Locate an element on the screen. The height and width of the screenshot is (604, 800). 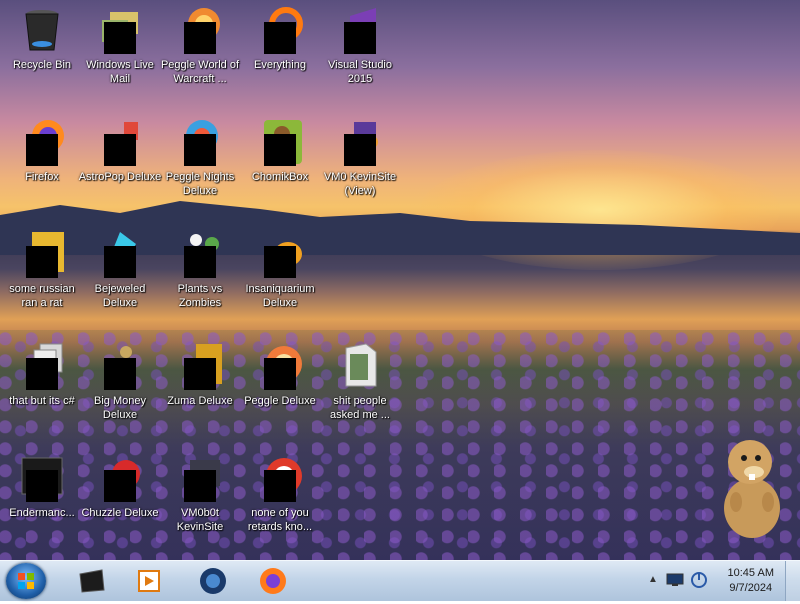
desktop-icon: VM0 KevinSite (View) is located at coordinates (360, 158).